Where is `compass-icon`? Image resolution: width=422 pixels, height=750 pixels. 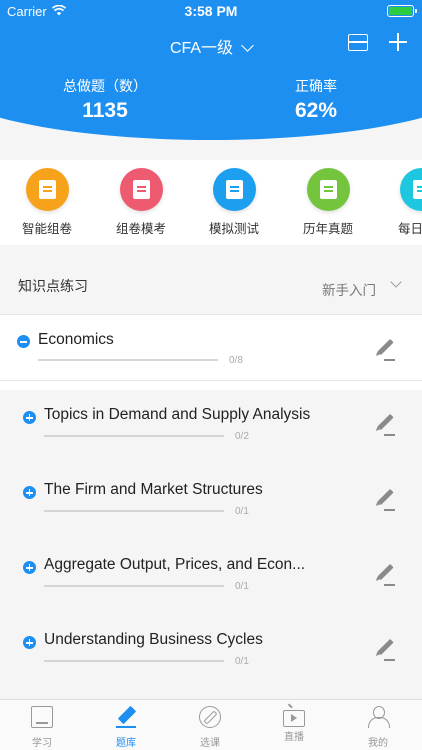 compass-icon is located at coordinates (210, 717).